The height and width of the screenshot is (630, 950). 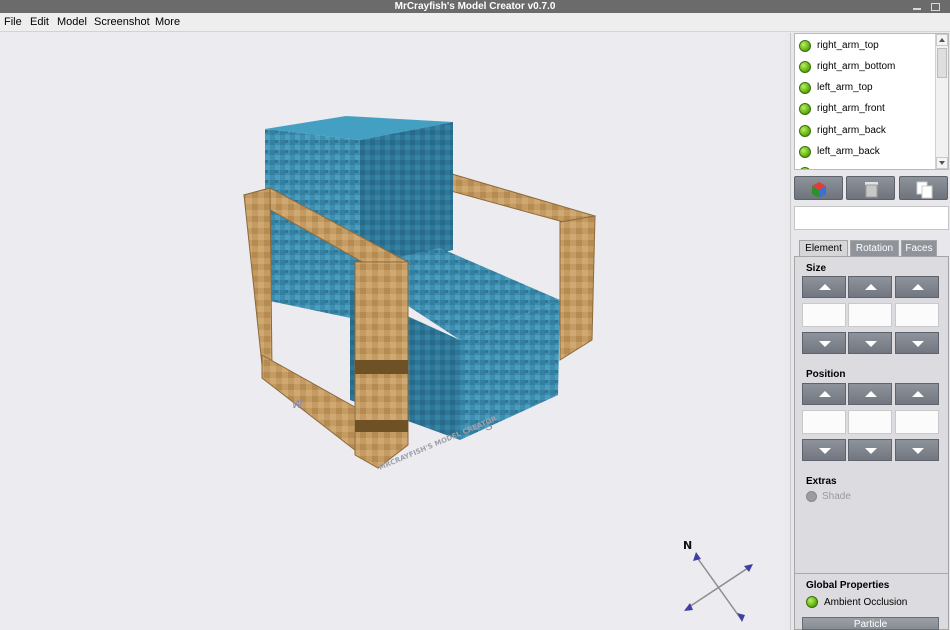 I want to click on copy-icon, so click(x=924, y=190).